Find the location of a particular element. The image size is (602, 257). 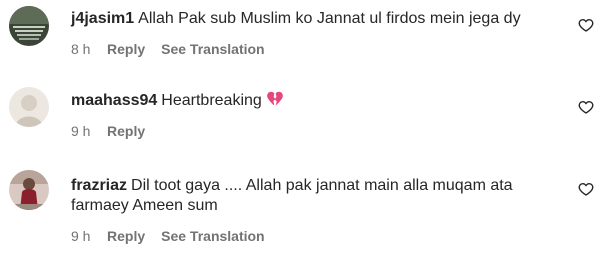

comment-username: j4jasim1 is located at coordinates (102, 18).